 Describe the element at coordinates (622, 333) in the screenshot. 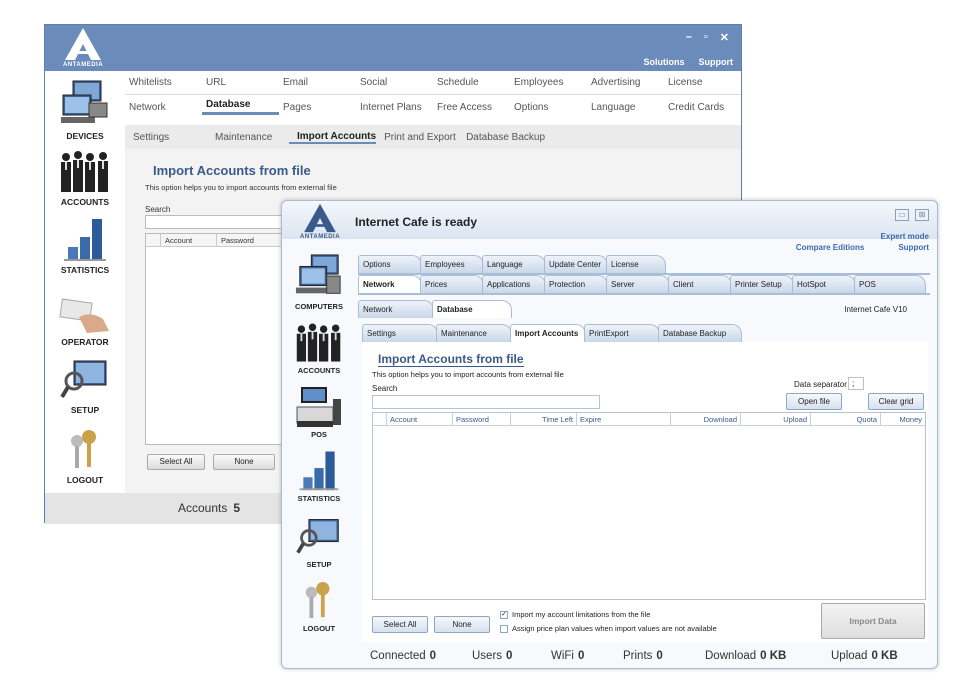

I see `subtab-print-export: PrintExport` at that location.